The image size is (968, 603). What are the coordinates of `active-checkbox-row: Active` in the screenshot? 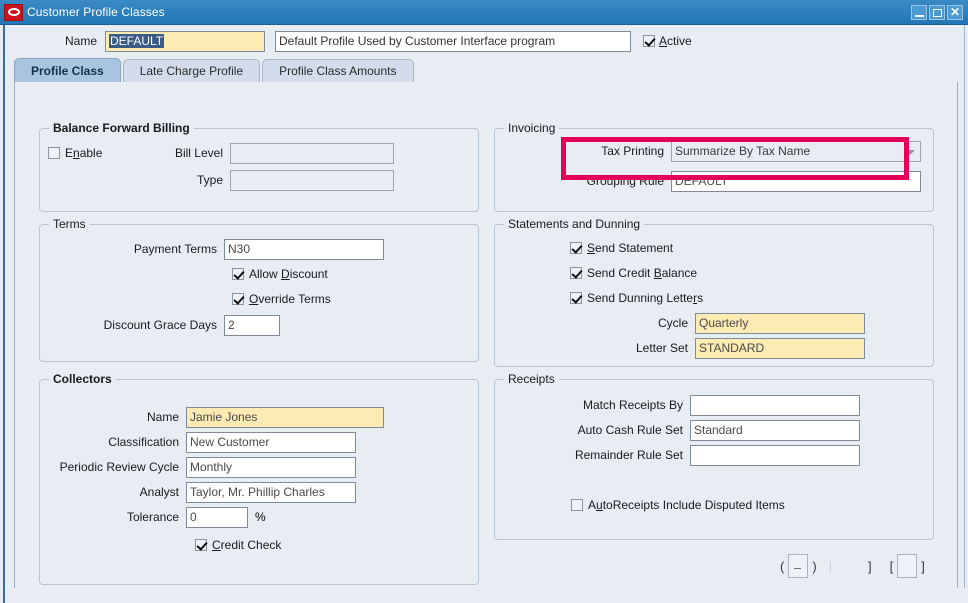 It's located at (667, 41).